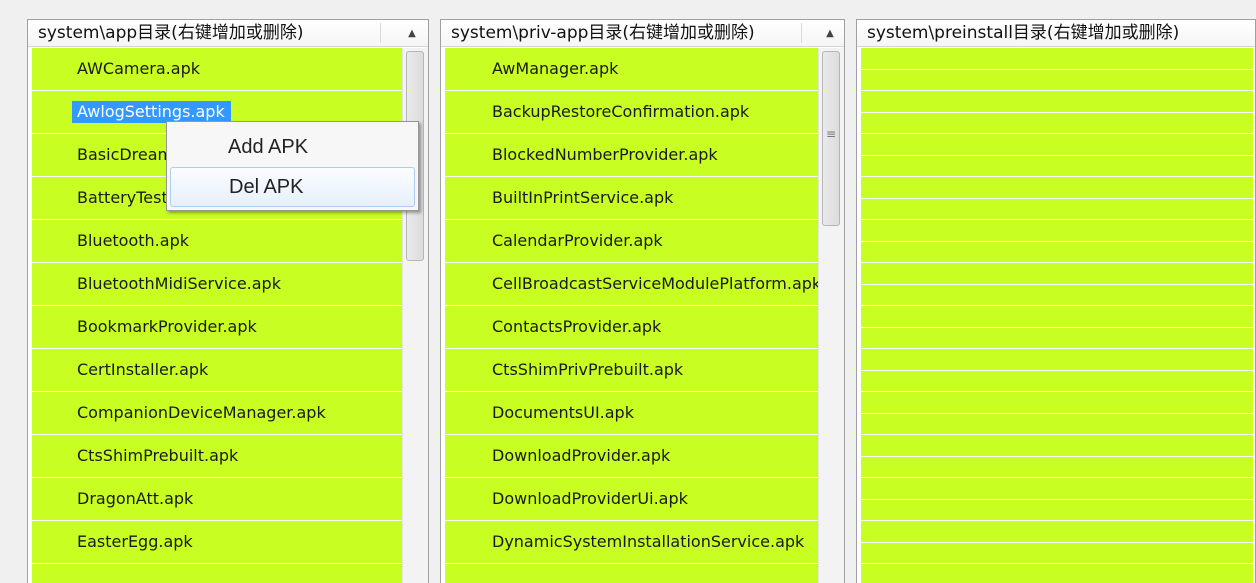  What do you see at coordinates (831, 134) in the screenshot?
I see `grip-icon: ≡` at bounding box center [831, 134].